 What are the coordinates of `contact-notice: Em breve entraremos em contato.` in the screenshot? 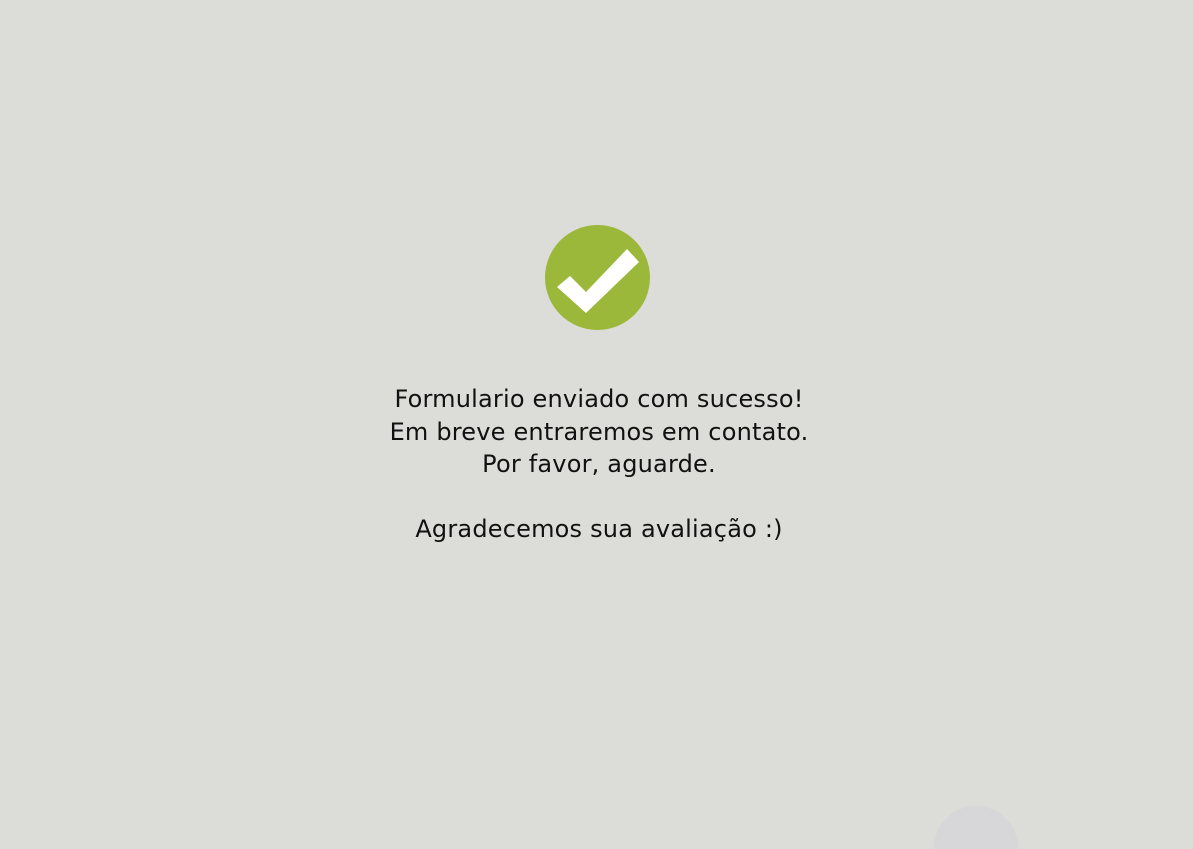 It's located at (599, 431).